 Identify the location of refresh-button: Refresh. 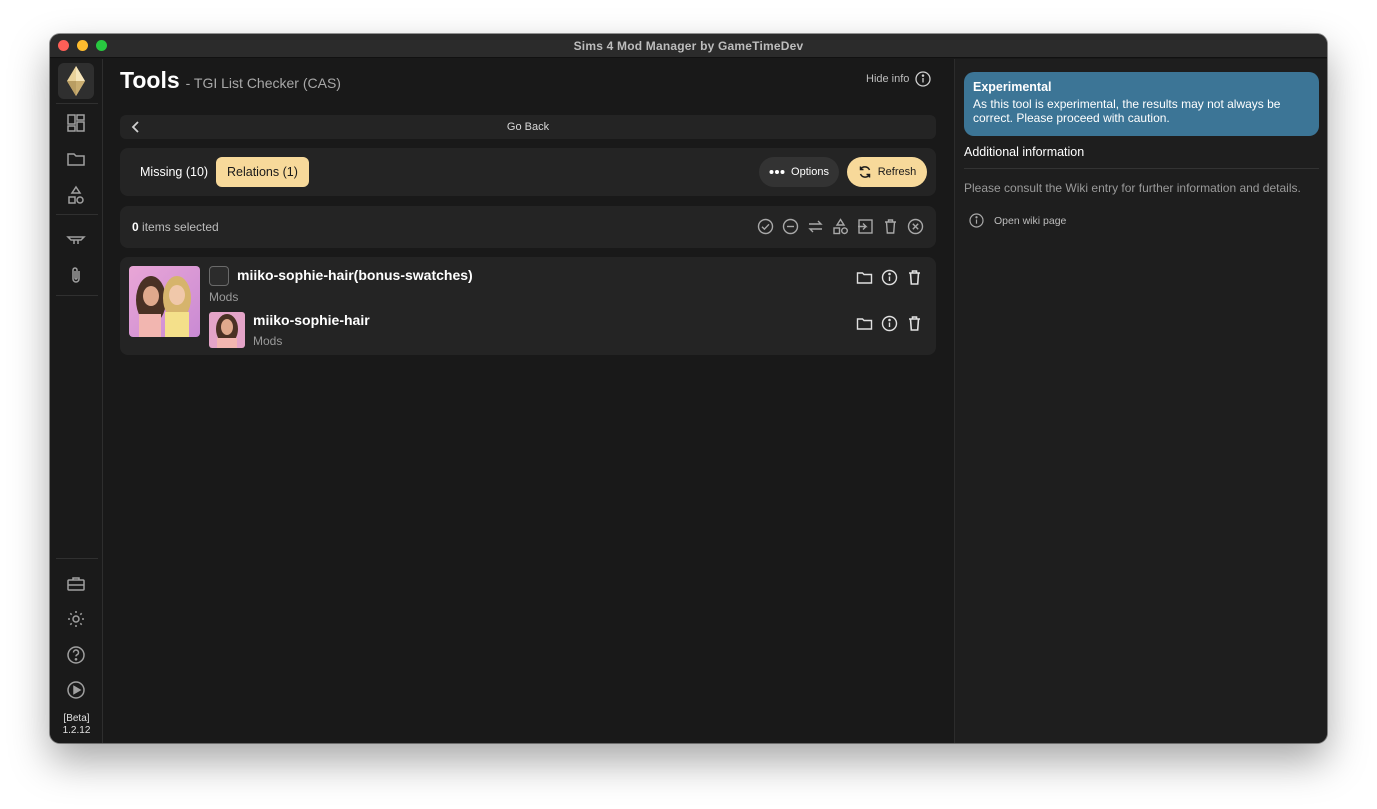
(887, 172).